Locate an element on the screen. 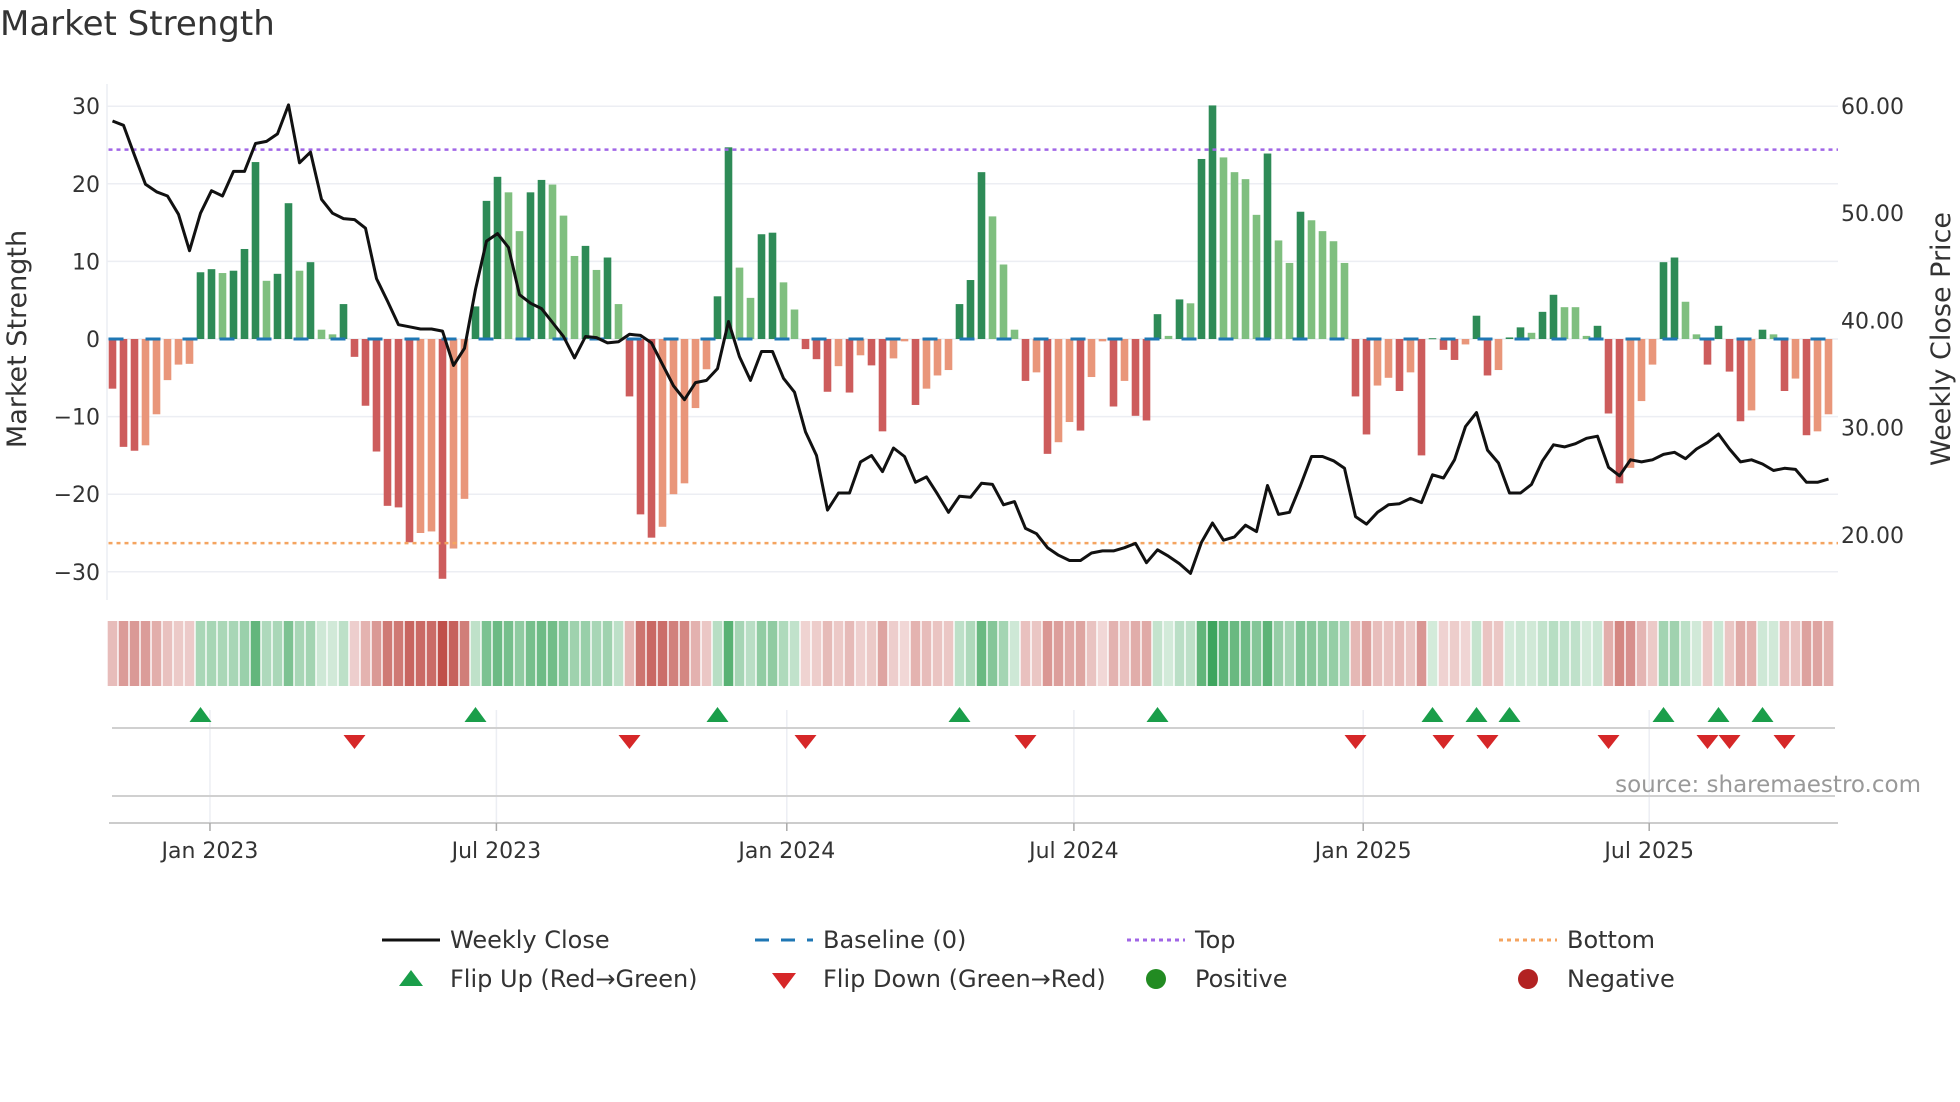 This screenshot has height=1102, width=1960. x-tick-label: Jan 2025 is located at coordinates (1362, 851).